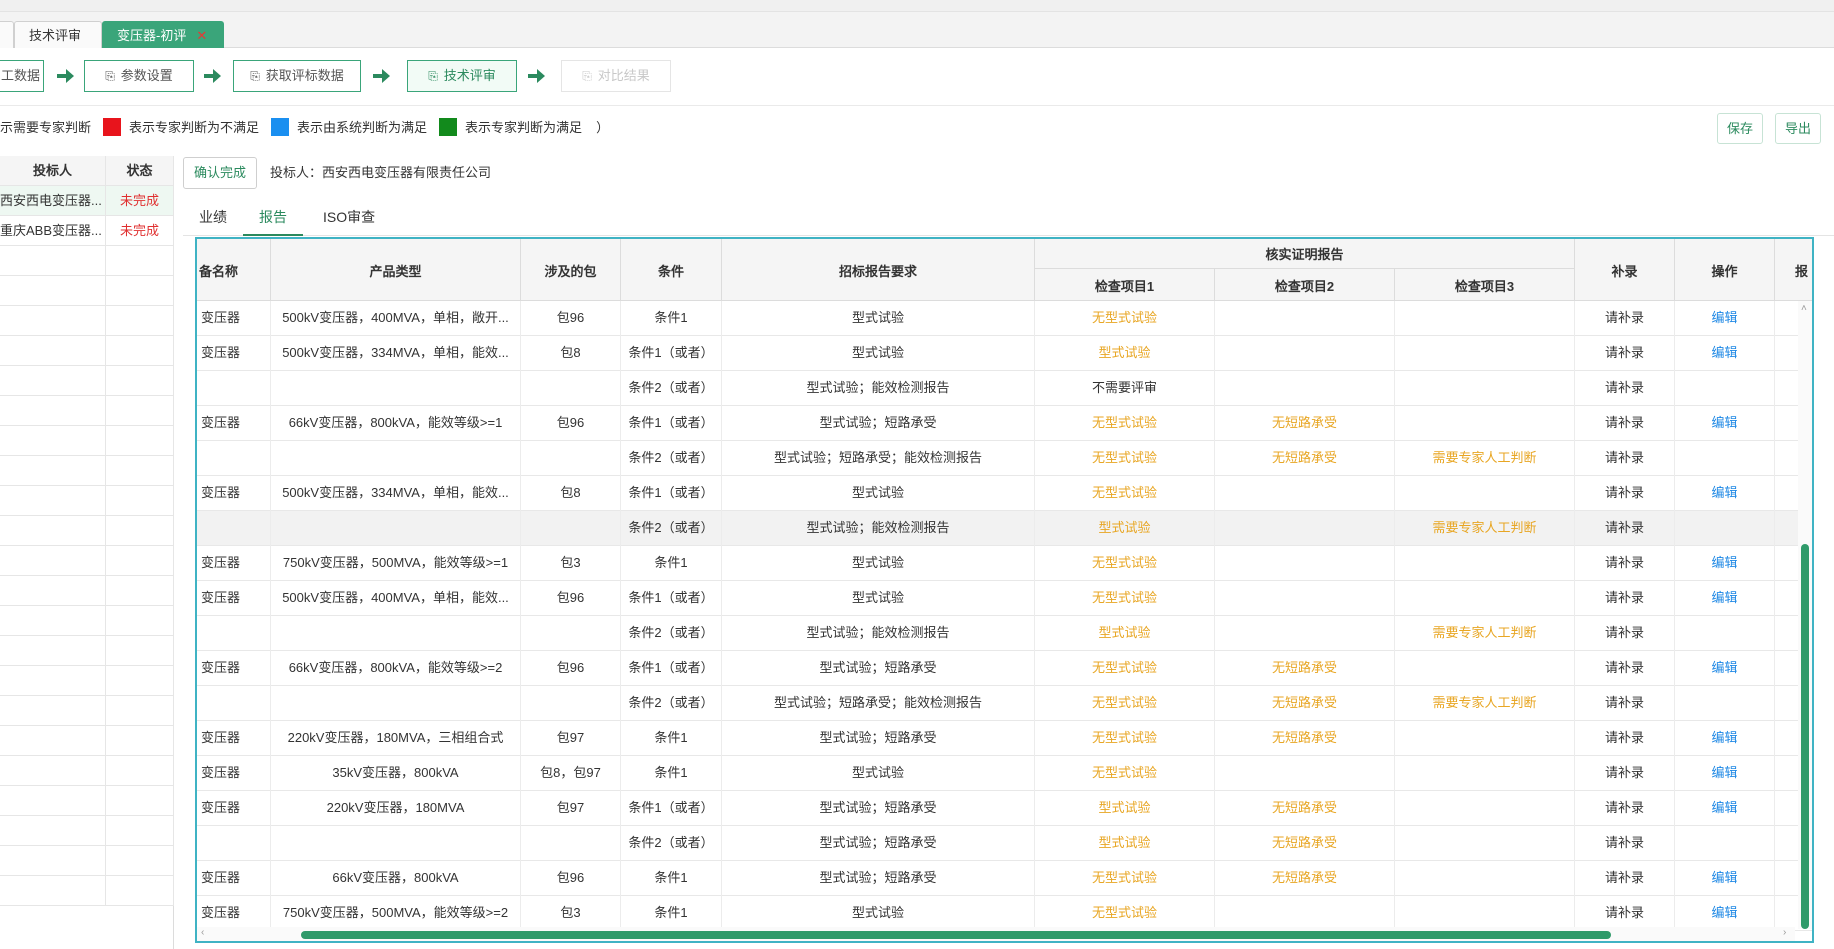 This screenshot has height=949, width=1834. I want to click on close-icon: ✕, so click(201, 35).